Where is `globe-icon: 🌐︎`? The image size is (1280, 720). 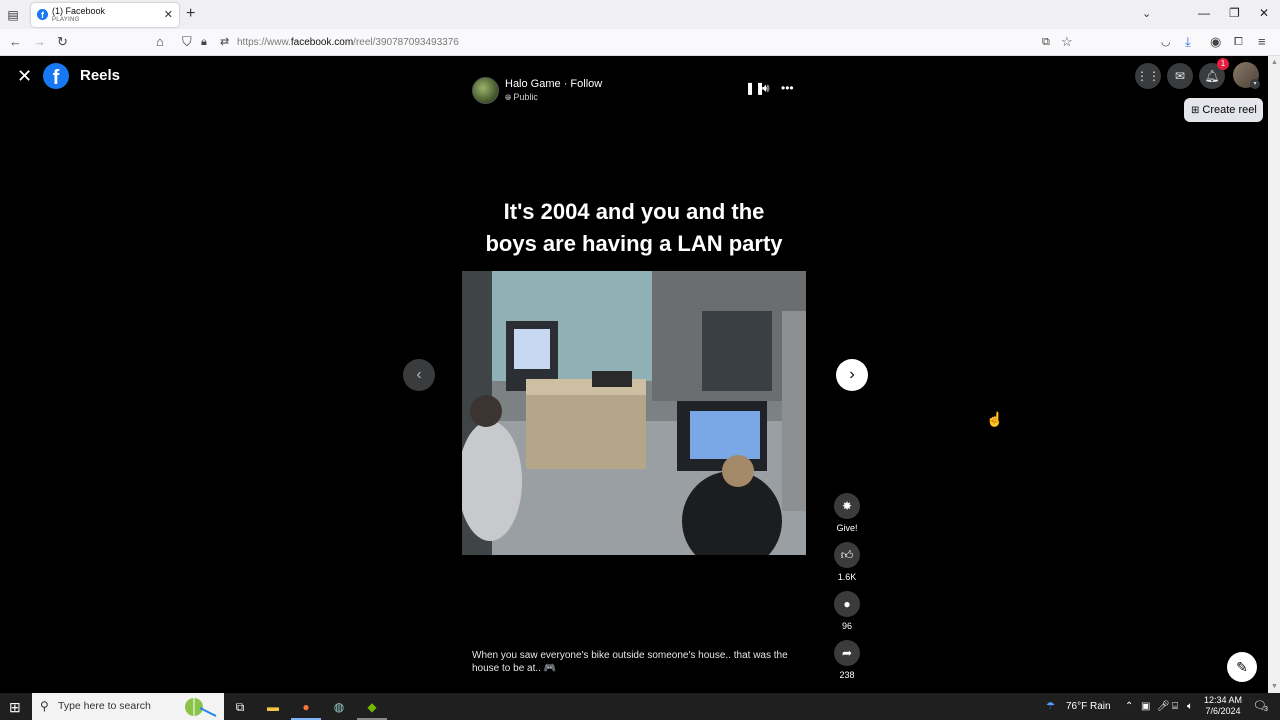
globe-icon: 🌐︎ is located at coordinates (508, 97).